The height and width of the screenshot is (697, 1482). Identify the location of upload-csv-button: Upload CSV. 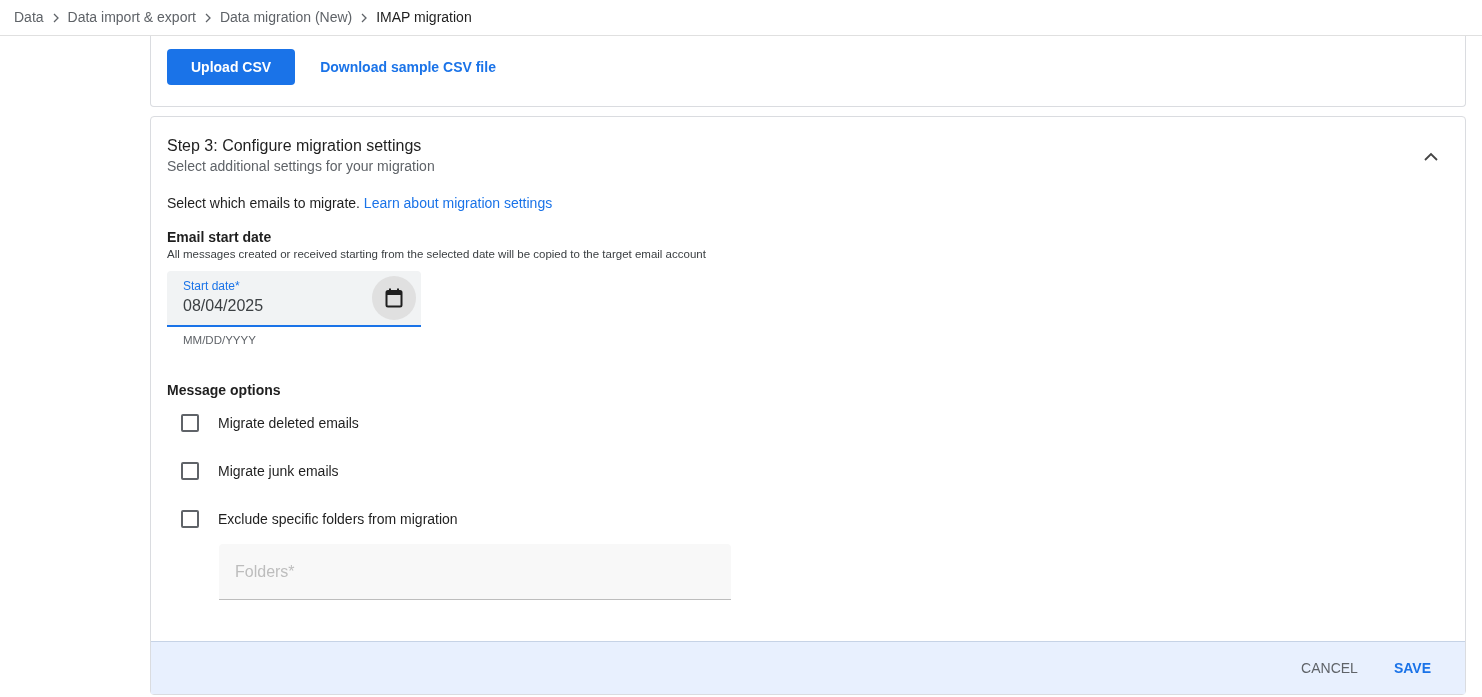
(231, 67).